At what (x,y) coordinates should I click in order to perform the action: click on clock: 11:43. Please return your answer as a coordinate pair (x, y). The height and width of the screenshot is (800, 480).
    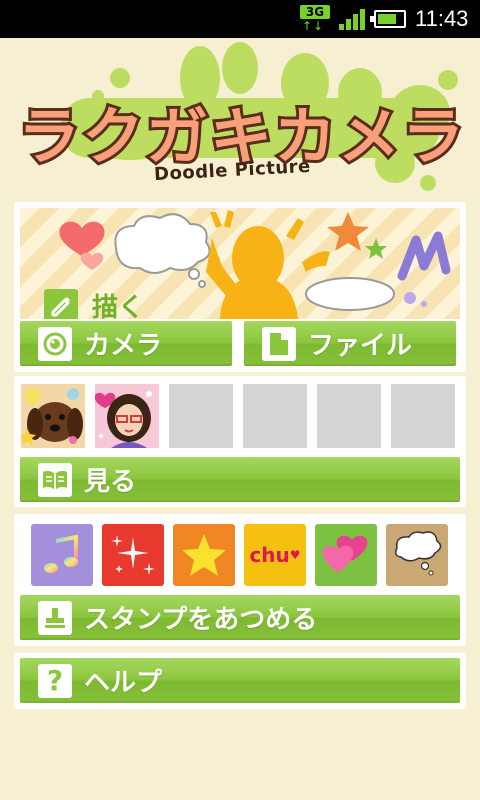
    Looking at the image, I should click on (442, 18).